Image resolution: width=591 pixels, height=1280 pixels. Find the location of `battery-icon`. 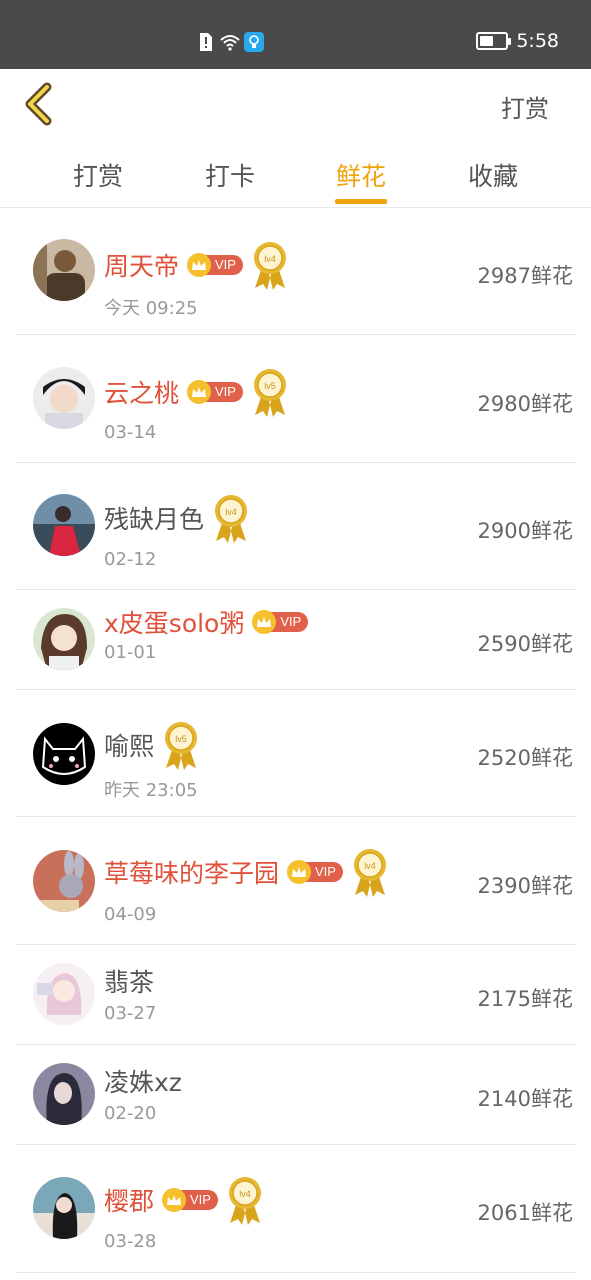

battery-icon is located at coordinates (494, 41).